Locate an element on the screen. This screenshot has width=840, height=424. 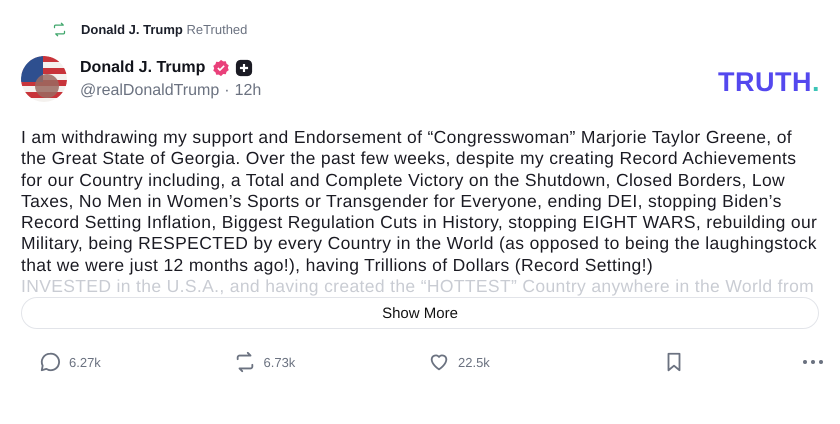
logo: TRUTH. is located at coordinates (769, 82).